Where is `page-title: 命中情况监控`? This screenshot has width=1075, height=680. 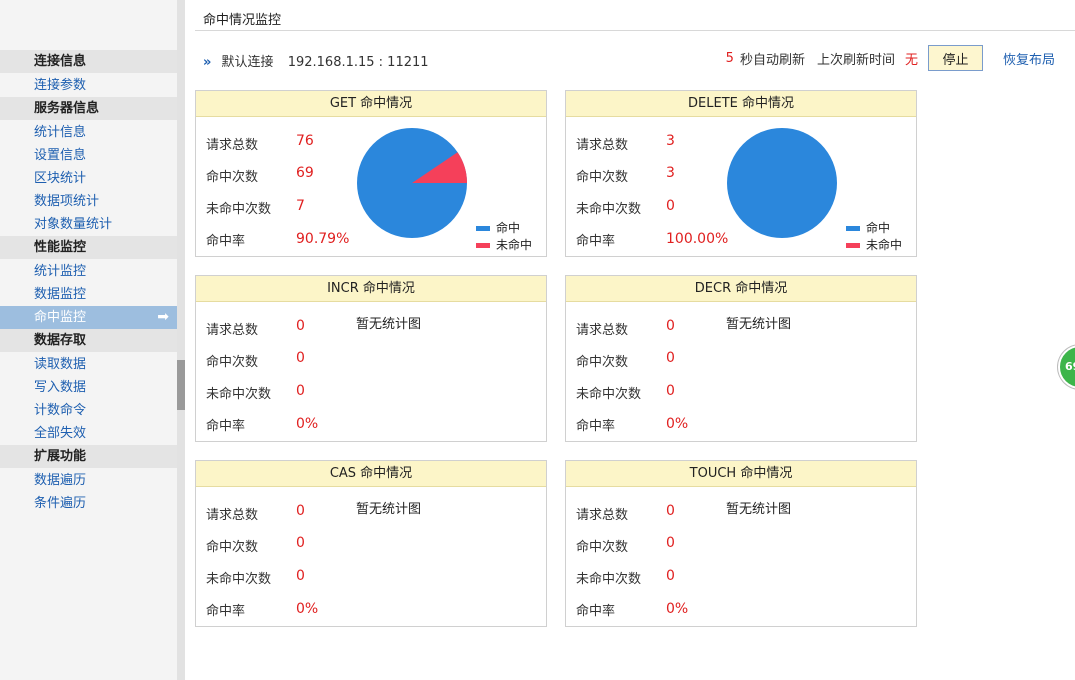 page-title: 命中情况监控 is located at coordinates (242, 20).